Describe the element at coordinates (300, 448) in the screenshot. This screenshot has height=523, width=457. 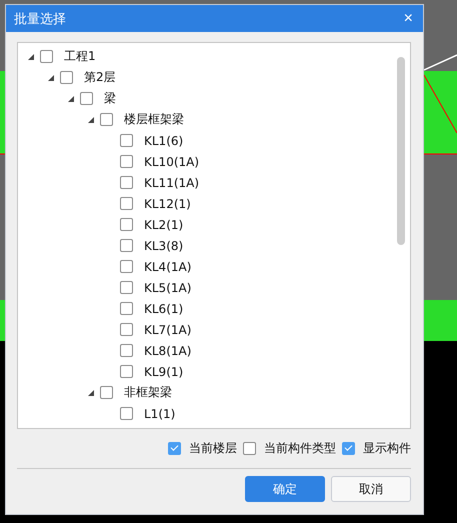
I see `option-label: 当前构件类型` at that location.